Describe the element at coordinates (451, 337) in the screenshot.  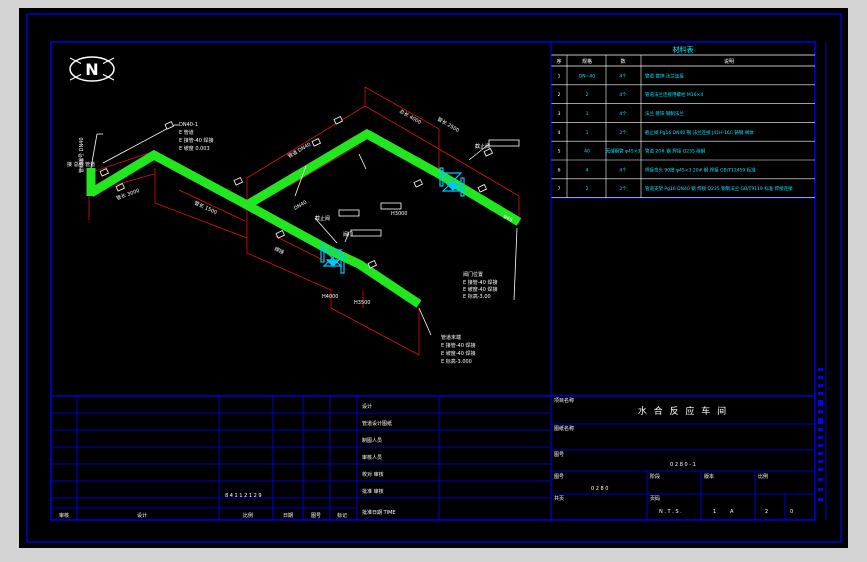
I see `bottom-callout-line-1: 管道末端` at that location.